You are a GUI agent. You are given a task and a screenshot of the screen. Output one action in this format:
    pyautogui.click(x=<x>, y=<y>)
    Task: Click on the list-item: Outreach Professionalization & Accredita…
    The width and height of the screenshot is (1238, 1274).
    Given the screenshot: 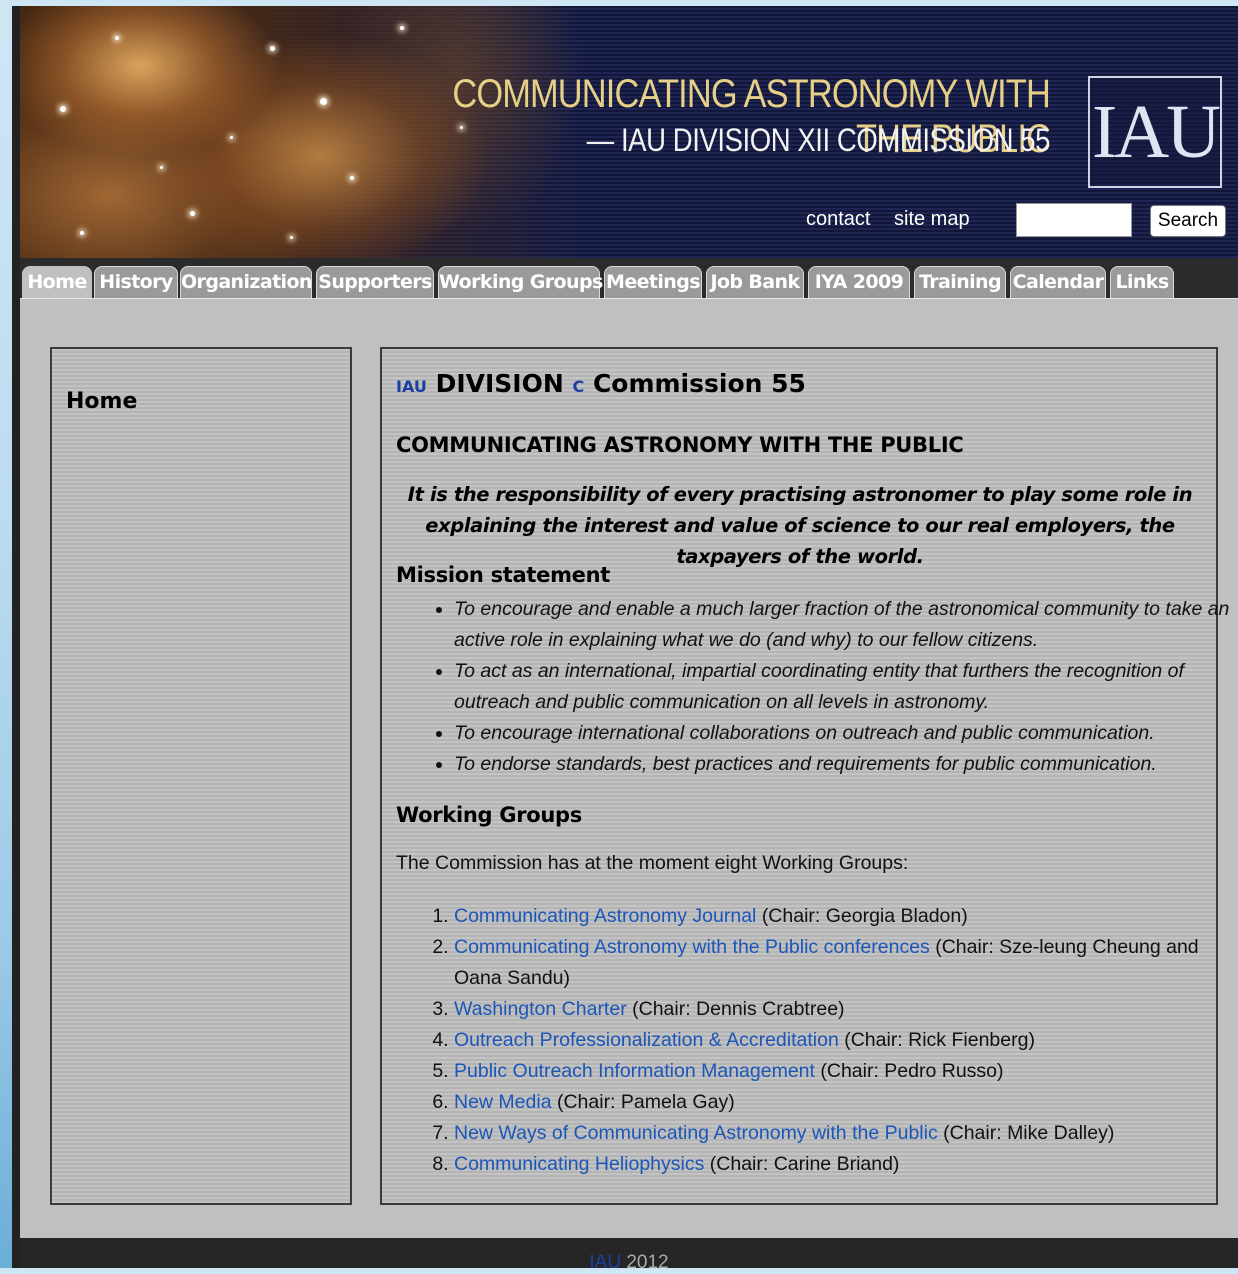 What is the action you would take?
    pyautogui.click(x=844, y=1040)
    